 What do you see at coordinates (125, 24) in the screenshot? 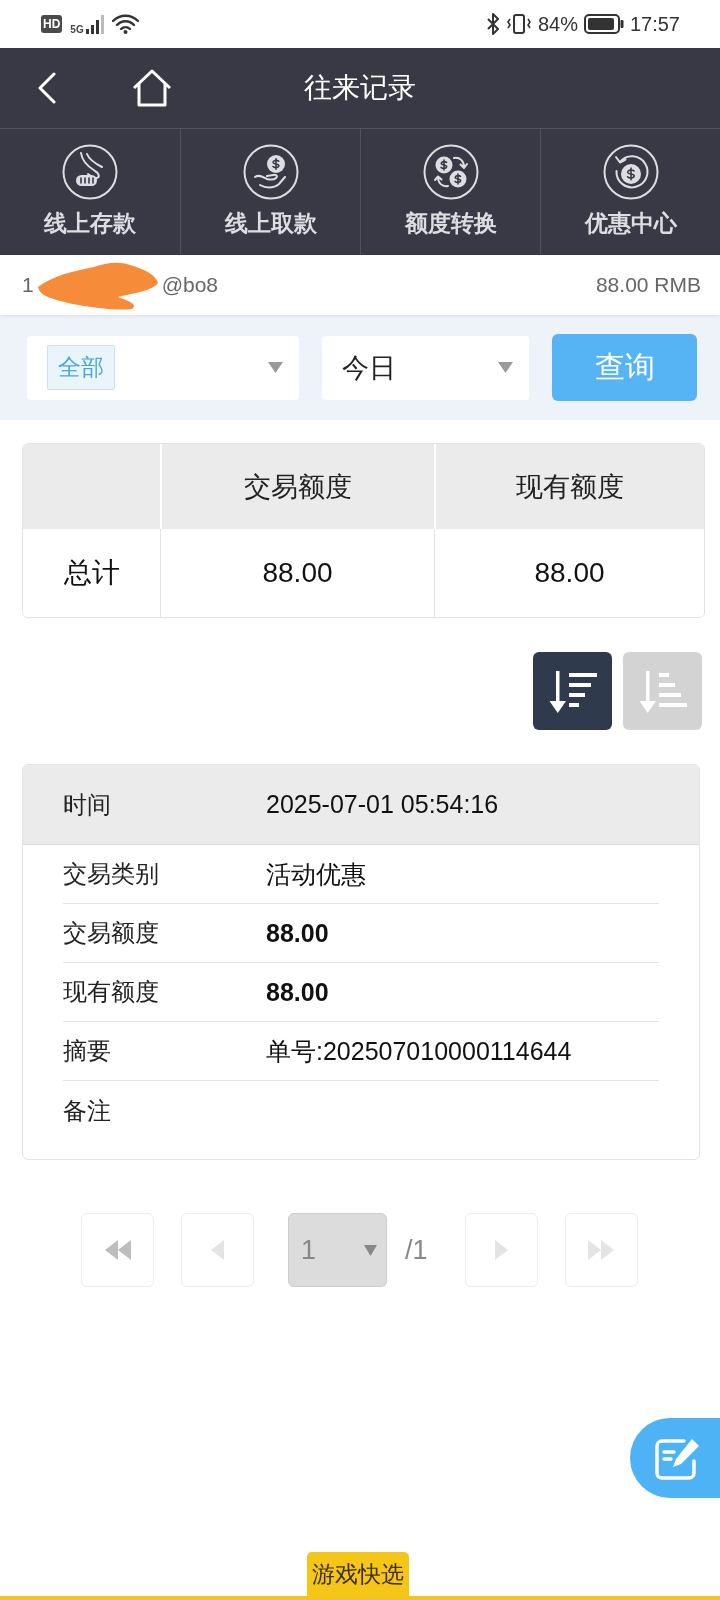
I see `wifi-icon` at bounding box center [125, 24].